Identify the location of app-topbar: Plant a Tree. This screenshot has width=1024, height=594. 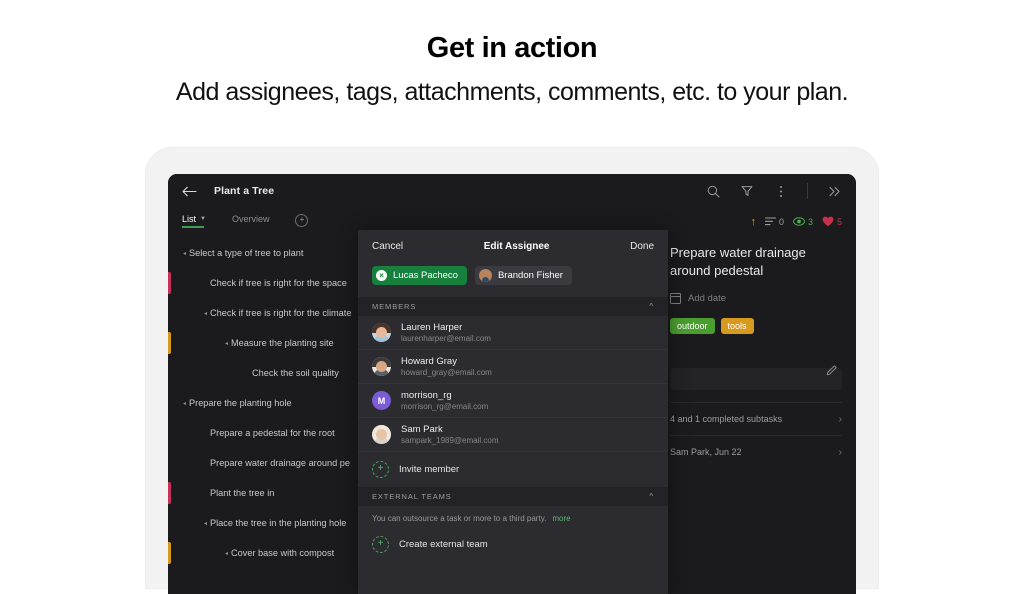
(512, 191).